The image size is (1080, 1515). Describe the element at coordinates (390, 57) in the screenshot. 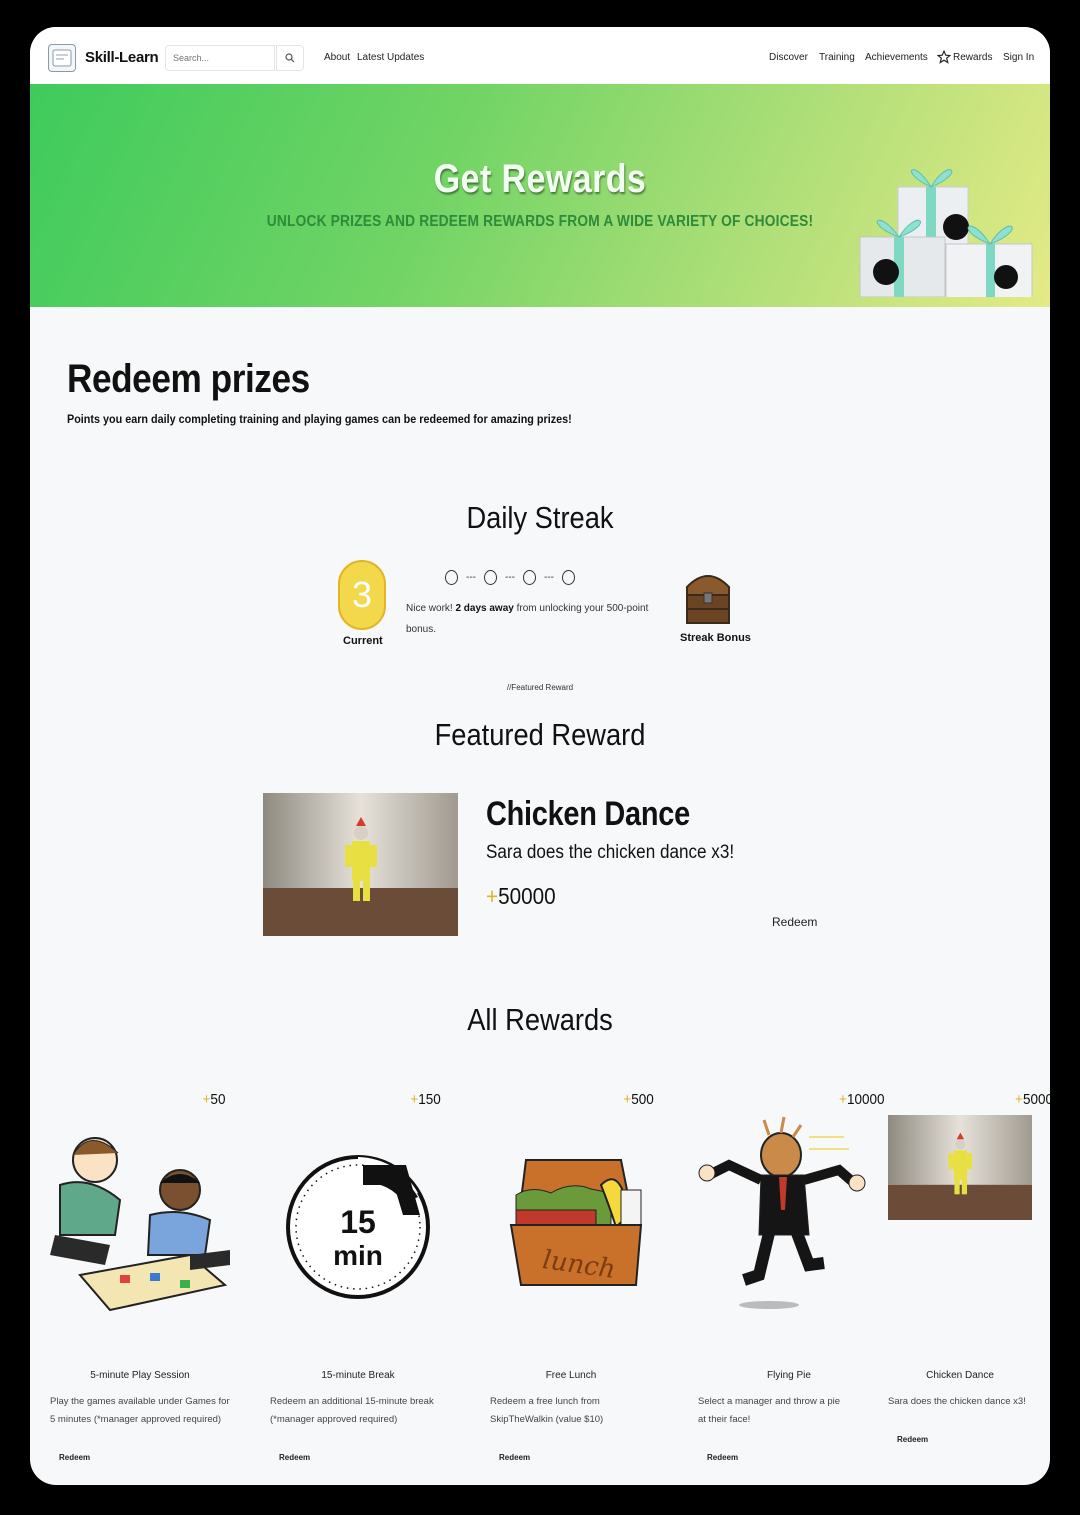

I see `nav-link-latest-updates: Latest Updates` at that location.